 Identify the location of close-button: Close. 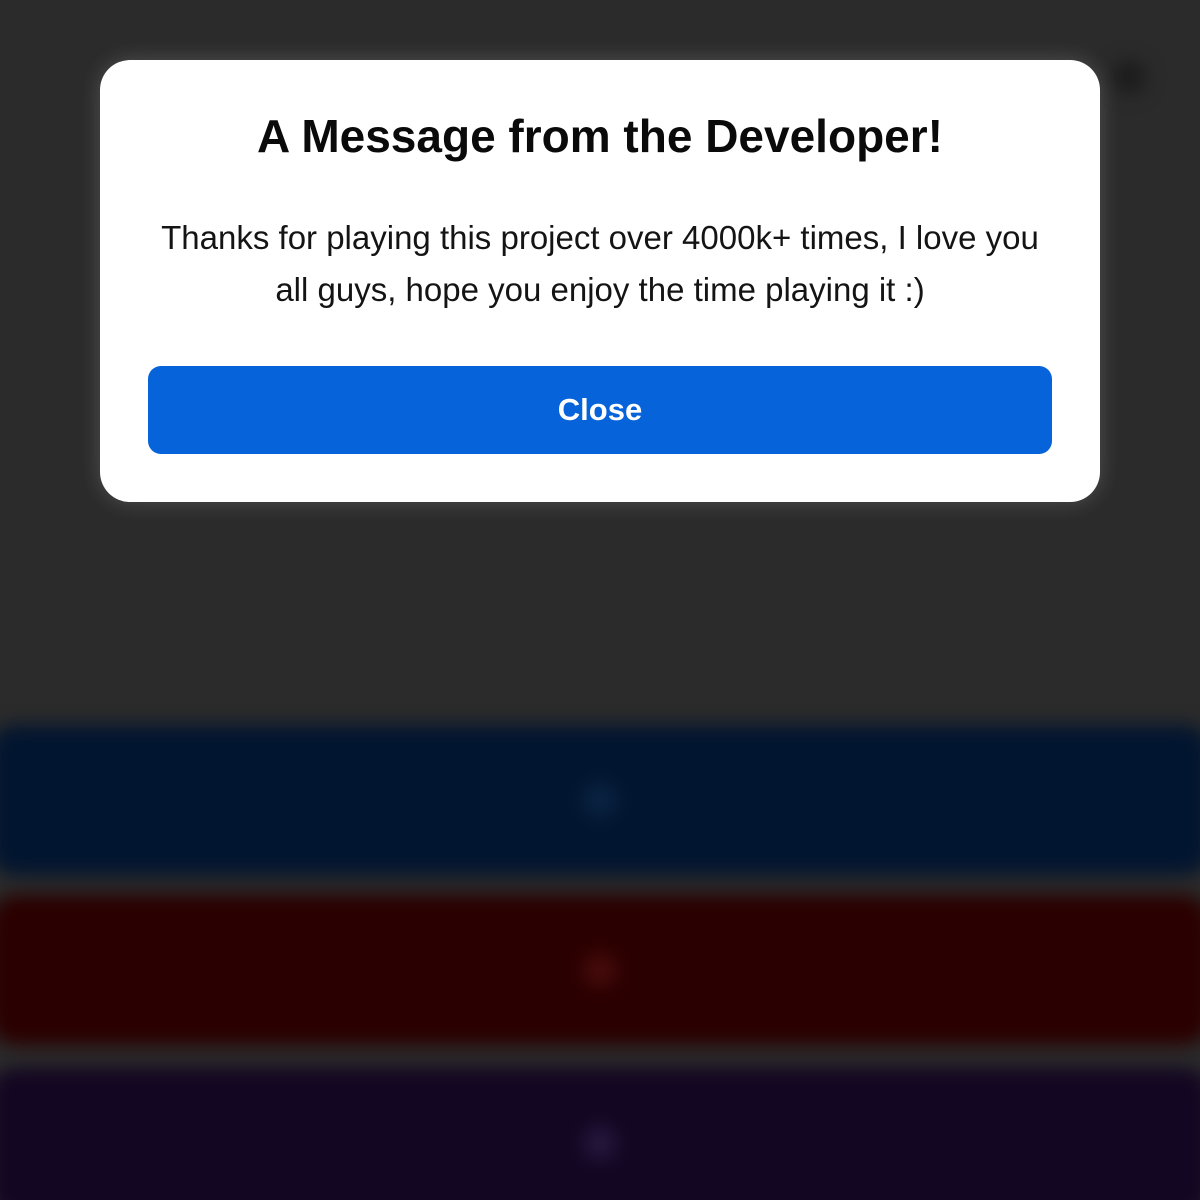
(600, 410).